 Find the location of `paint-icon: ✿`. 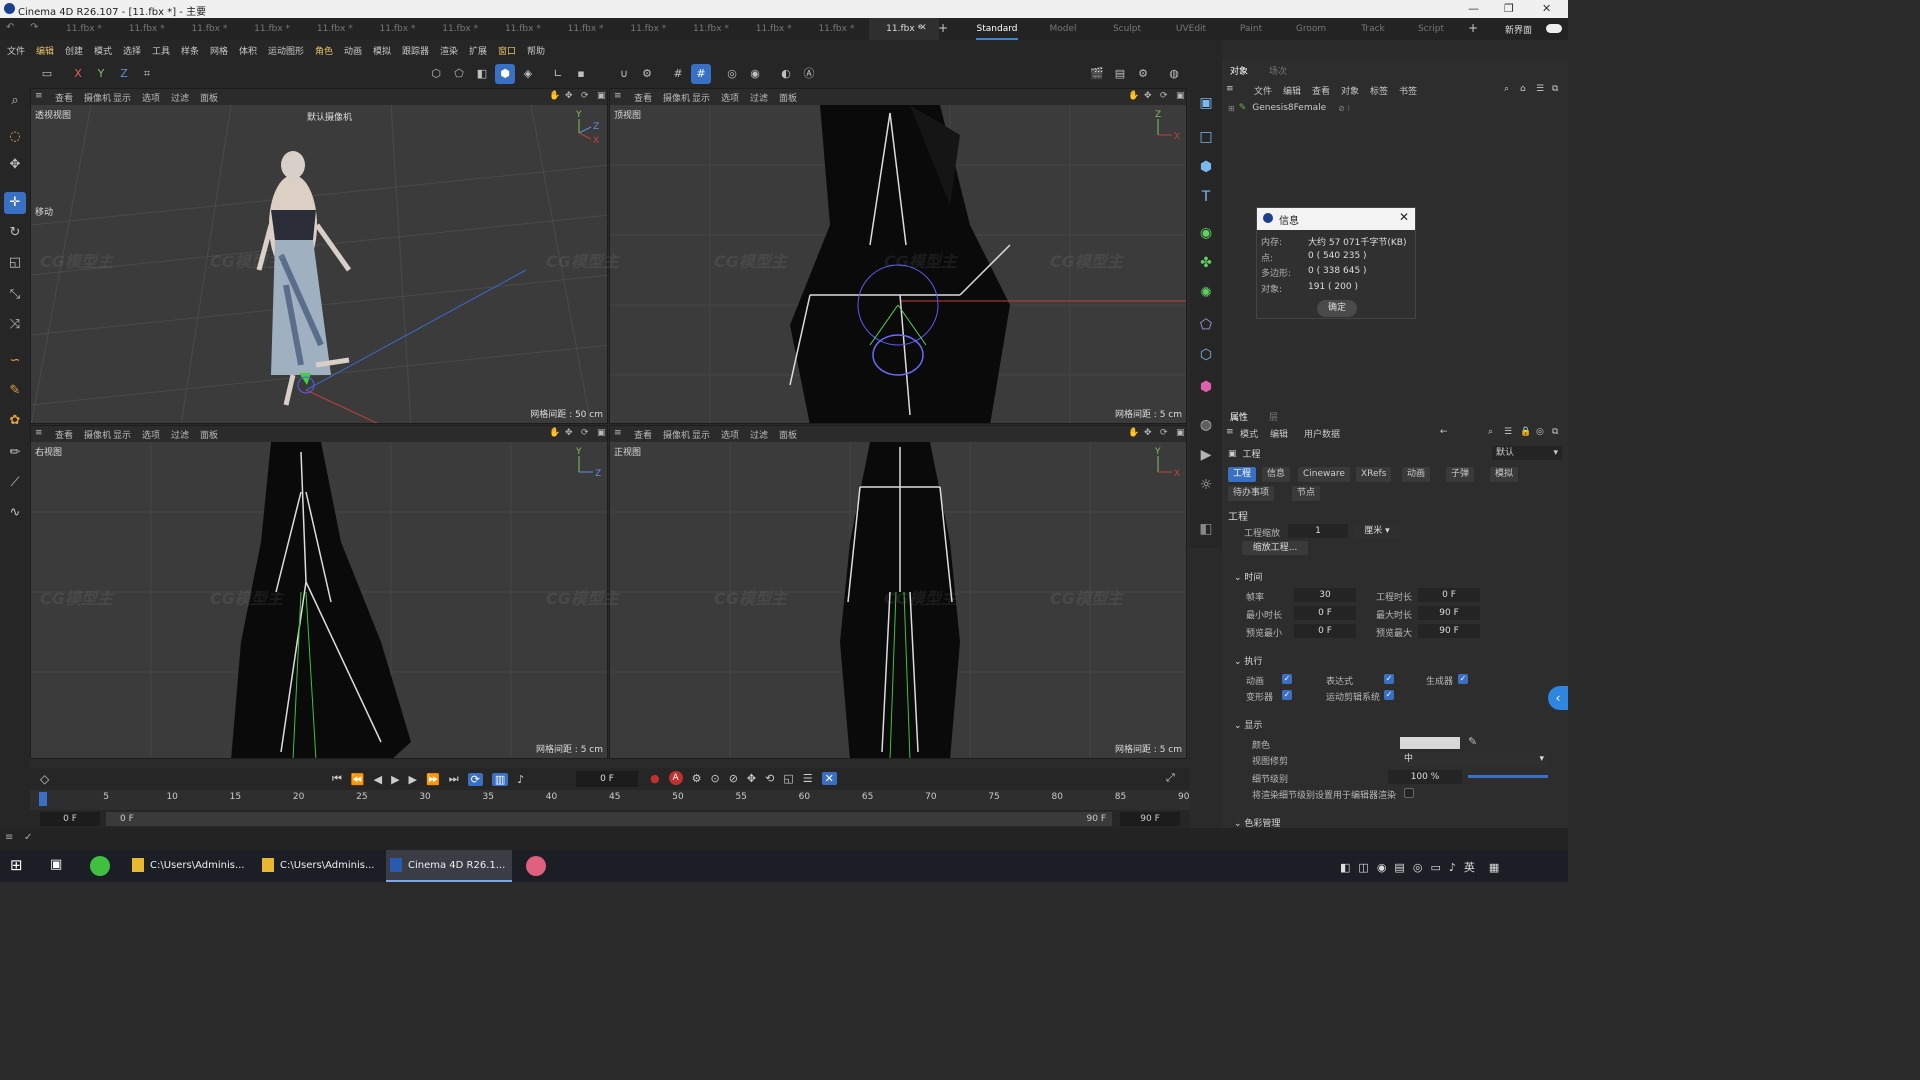

paint-icon: ✿ is located at coordinates (15, 421).